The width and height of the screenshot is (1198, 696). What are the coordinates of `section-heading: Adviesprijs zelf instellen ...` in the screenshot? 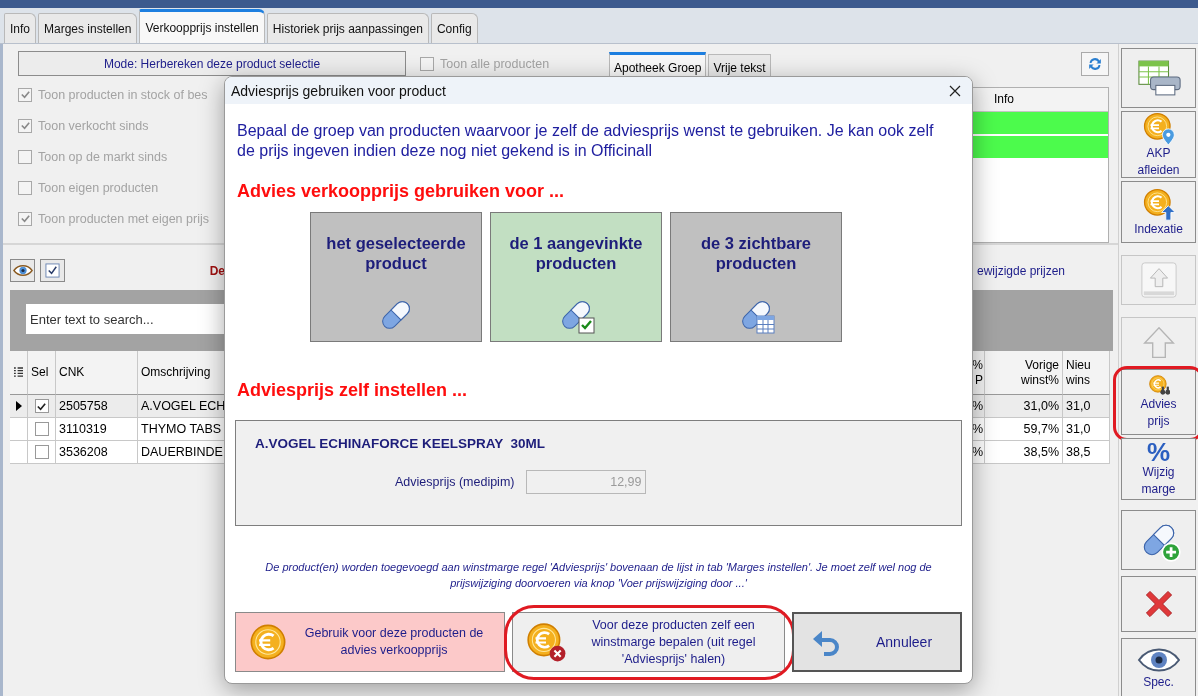 It's located at (353, 390).